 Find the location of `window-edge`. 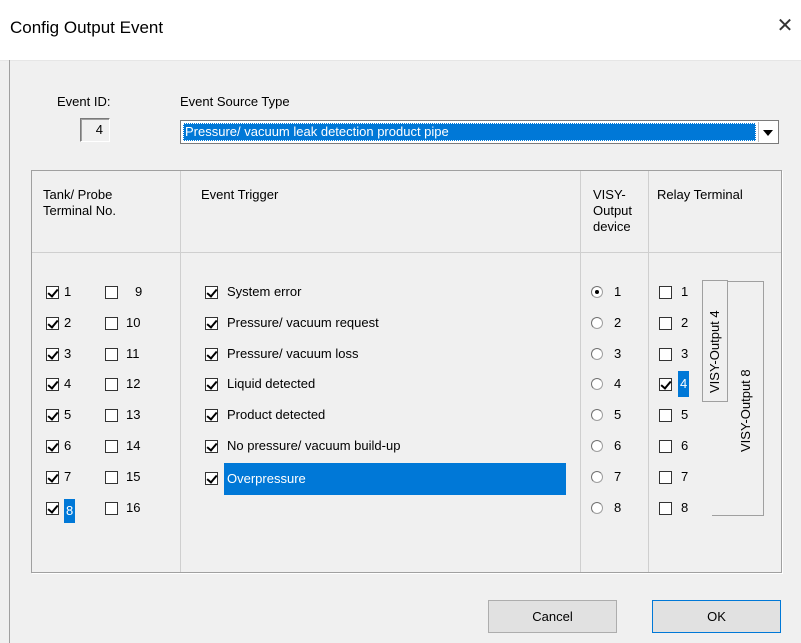

window-edge is located at coordinates (9, 351).